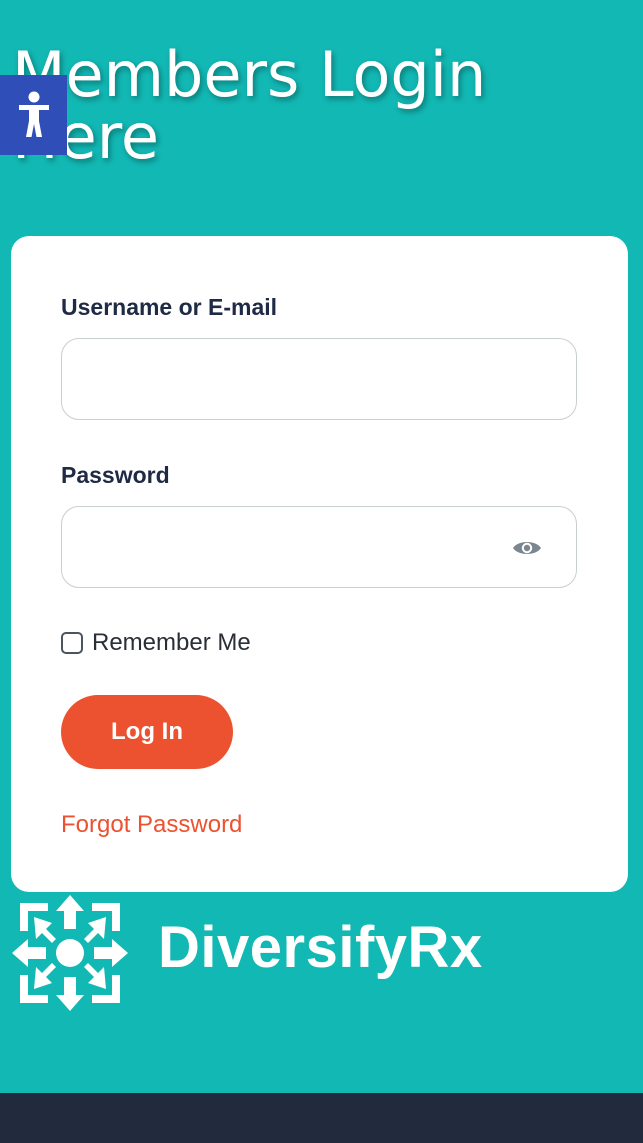 Image resolution: width=643 pixels, height=1143 pixels. I want to click on login-button: Log In, so click(147, 732).